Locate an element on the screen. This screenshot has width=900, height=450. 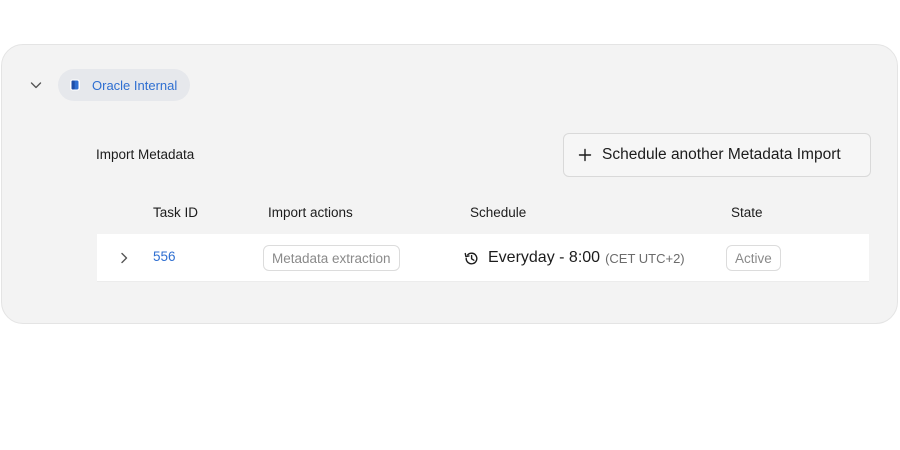
schedule-cell: Everyday - 8:00 (CET UTC+2) is located at coordinates (574, 258).